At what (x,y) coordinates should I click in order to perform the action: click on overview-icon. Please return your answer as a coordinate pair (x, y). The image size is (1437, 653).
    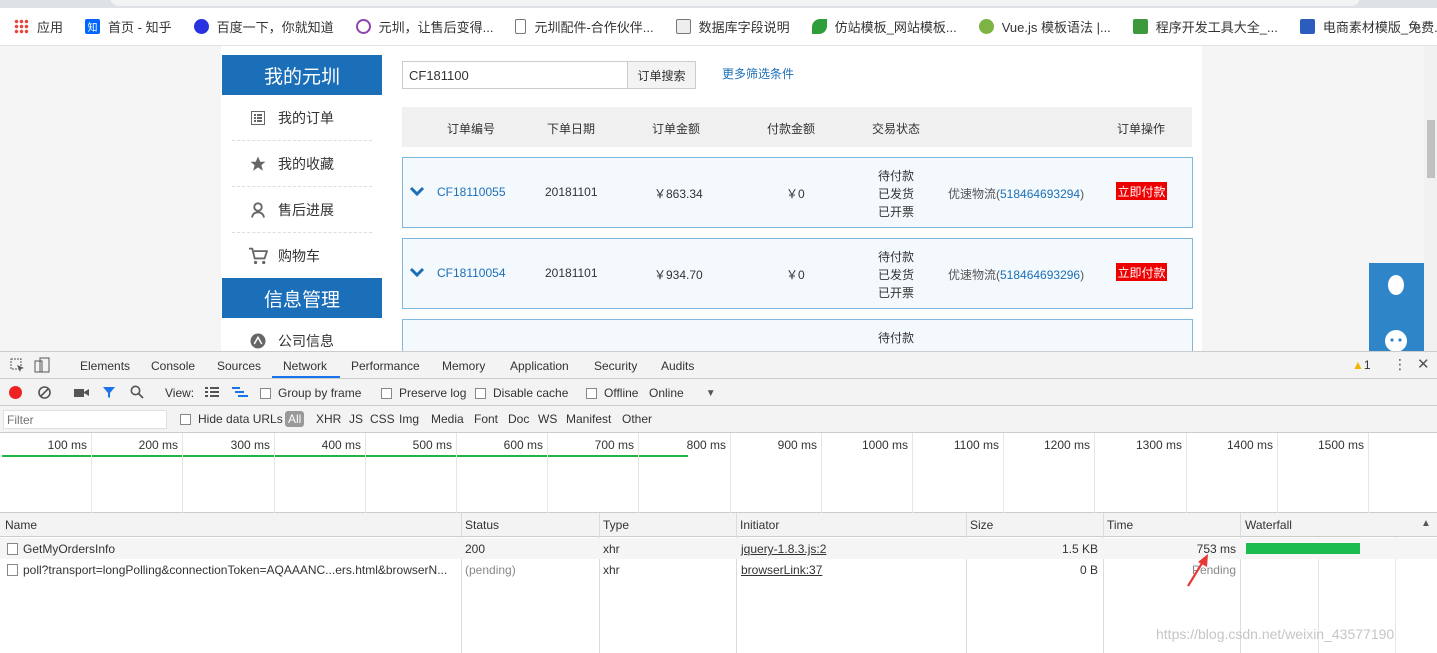
    Looking at the image, I should click on (240, 392).